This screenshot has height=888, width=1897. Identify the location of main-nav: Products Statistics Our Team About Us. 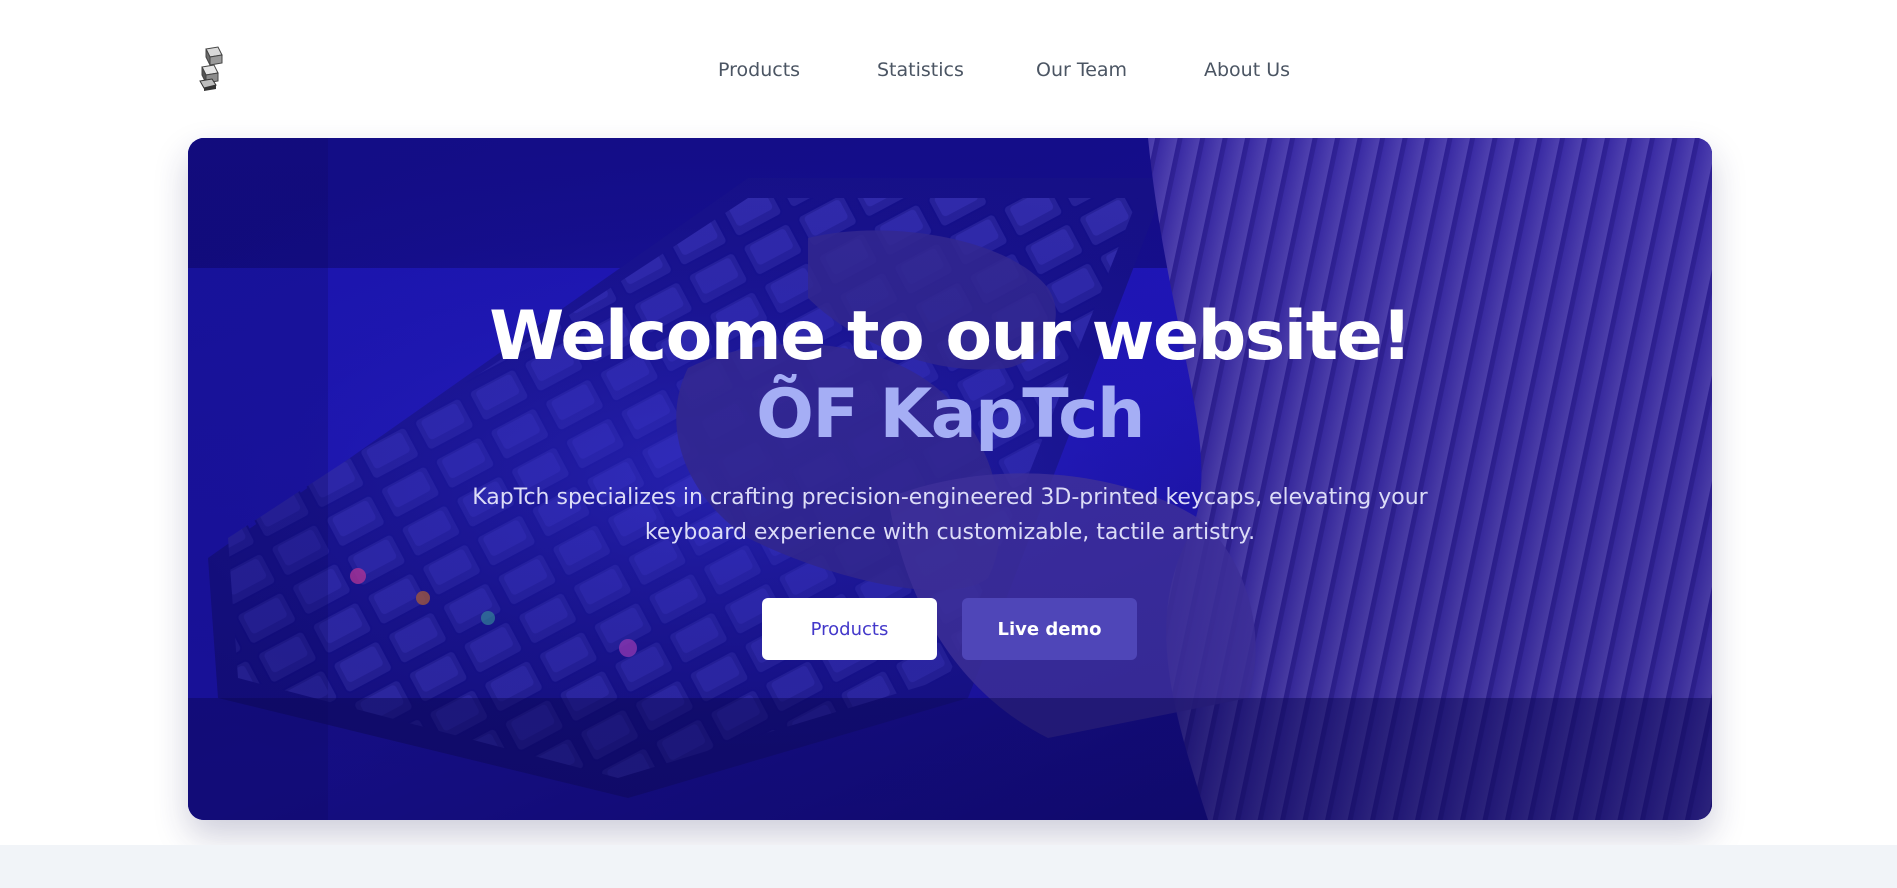
(948, 70).